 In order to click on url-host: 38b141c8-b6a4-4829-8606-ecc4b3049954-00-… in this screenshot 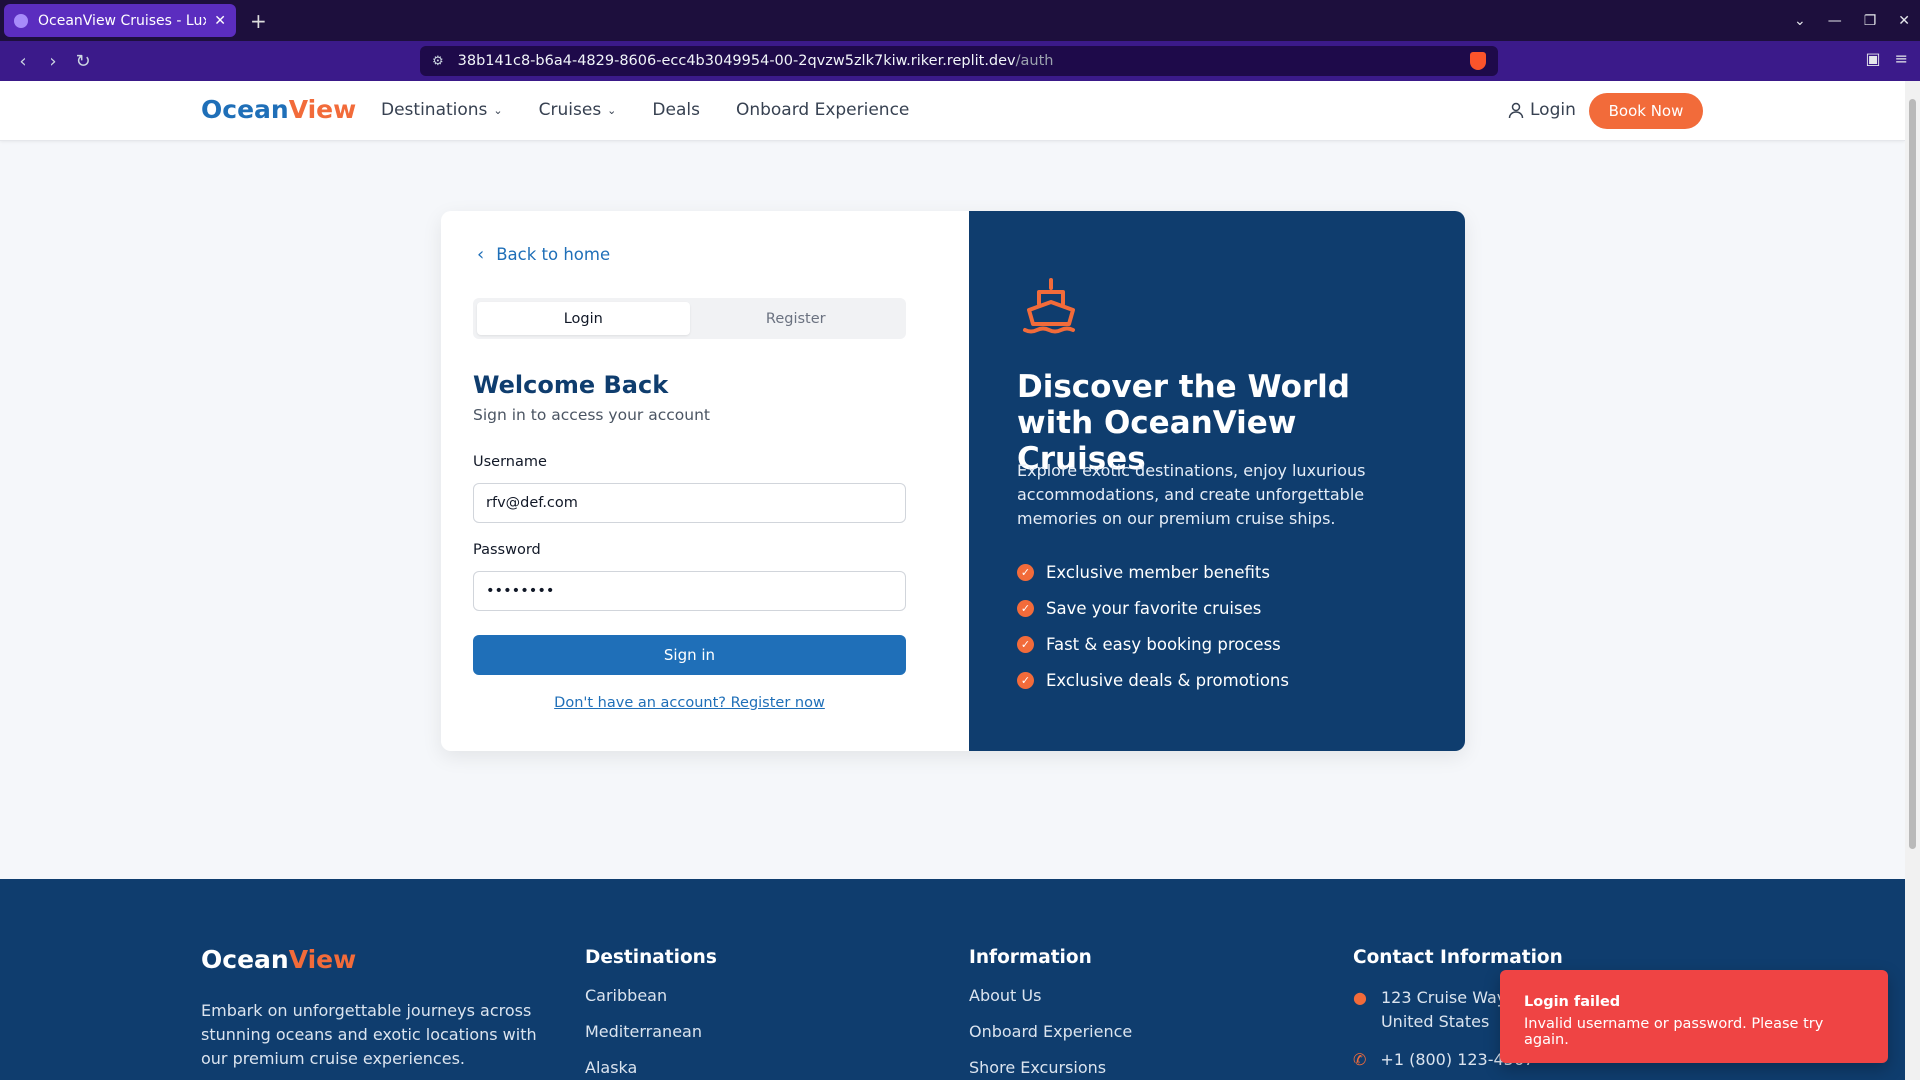, I will do `click(736, 61)`.